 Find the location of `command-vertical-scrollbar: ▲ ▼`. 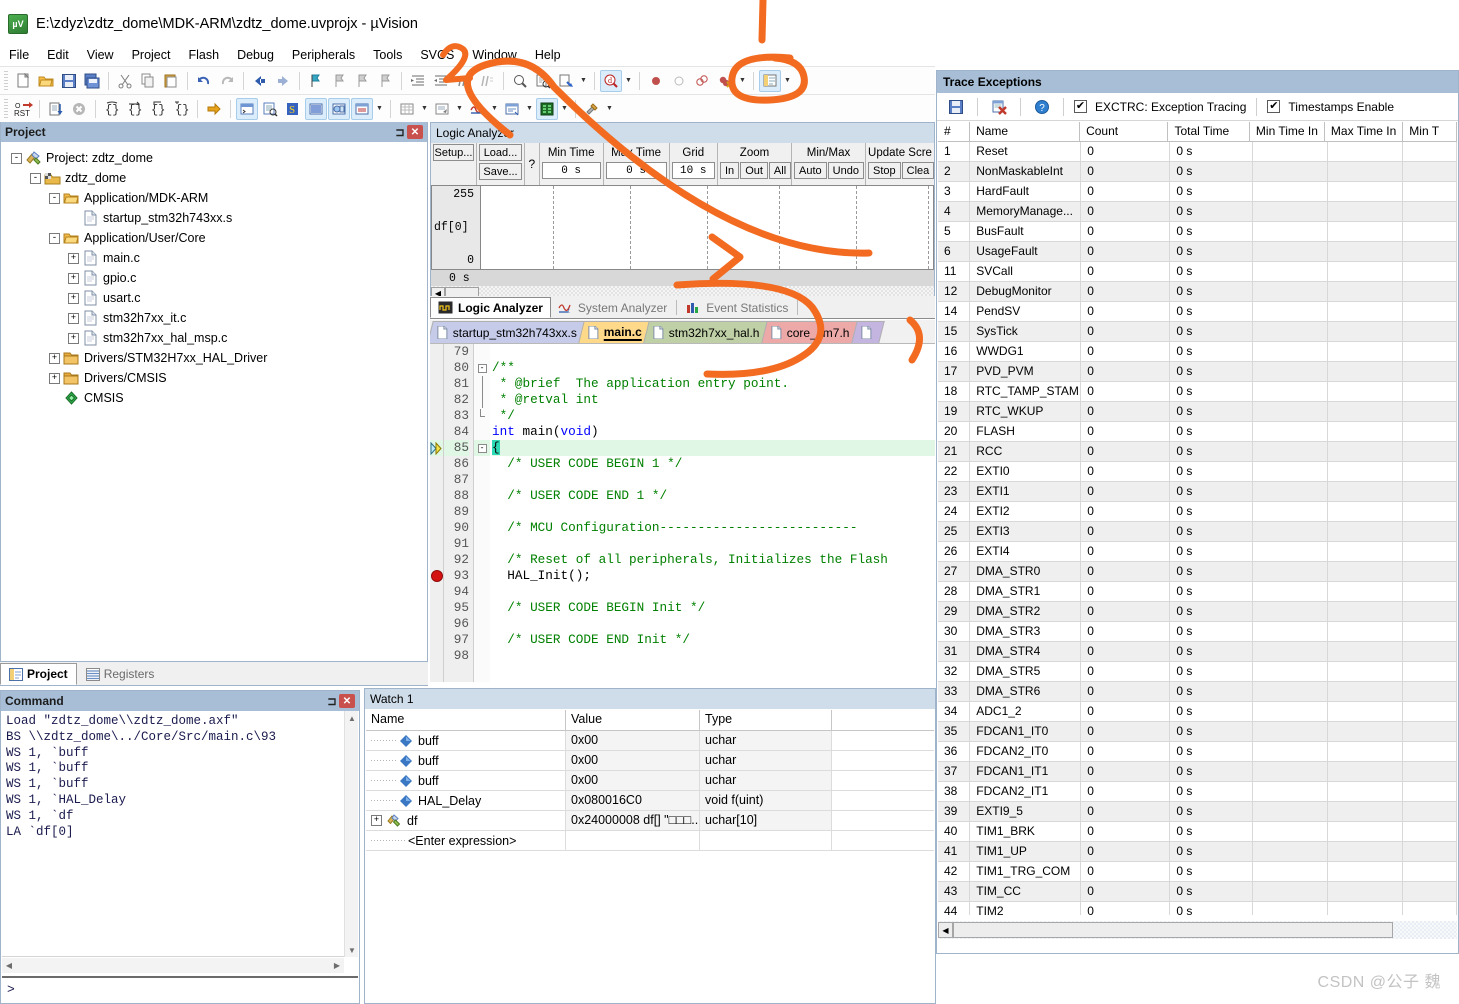

command-vertical-scrollbar: ▲ ▼ is located at coordinates (351, 834).